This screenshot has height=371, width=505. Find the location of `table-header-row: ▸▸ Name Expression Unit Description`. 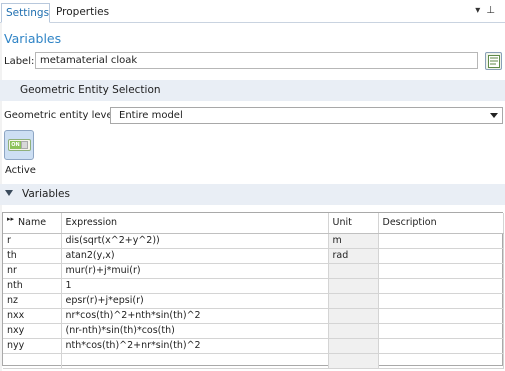

table-header-row: ▸▸ Name Expression Unit Description is located at coordinates (253, 223).